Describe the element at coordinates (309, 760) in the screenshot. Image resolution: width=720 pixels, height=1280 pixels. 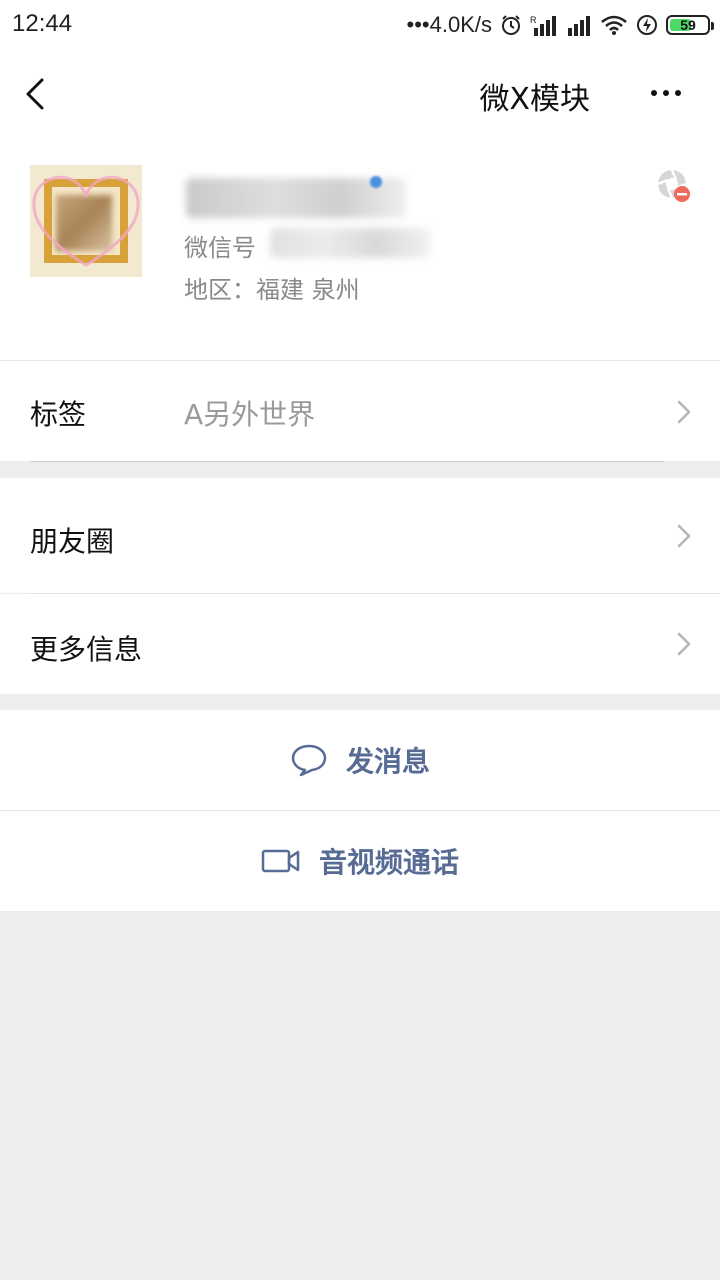
I see `chat-bubble-icon` at that location.